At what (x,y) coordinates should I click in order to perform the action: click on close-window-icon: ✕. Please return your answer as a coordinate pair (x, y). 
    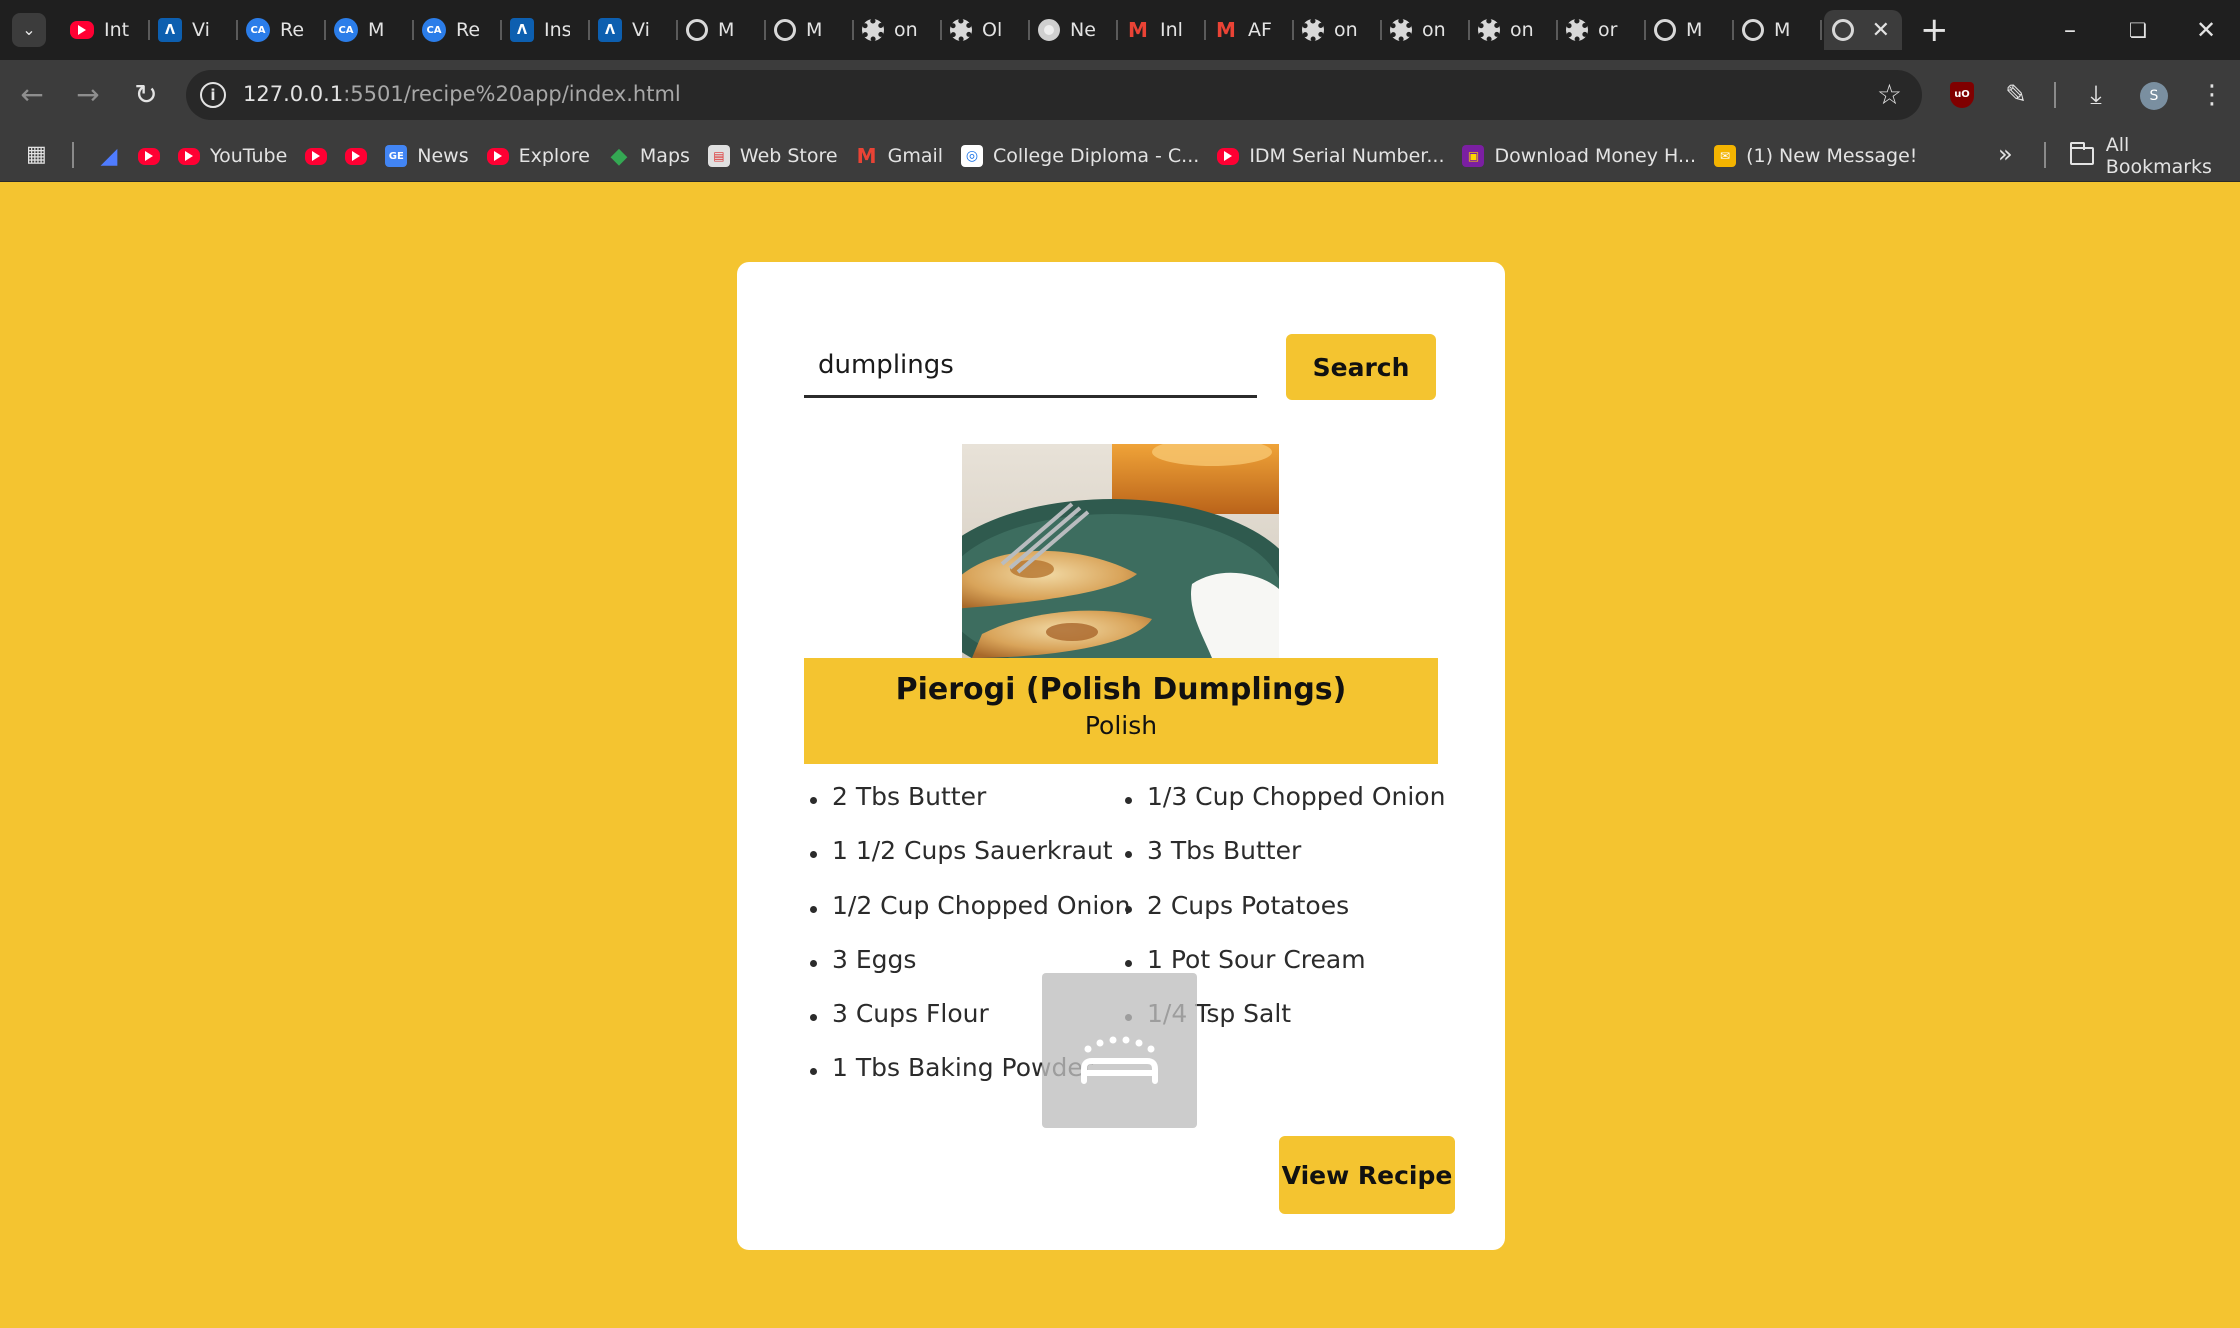
    Looking at the image, I should click on (2206, 30).